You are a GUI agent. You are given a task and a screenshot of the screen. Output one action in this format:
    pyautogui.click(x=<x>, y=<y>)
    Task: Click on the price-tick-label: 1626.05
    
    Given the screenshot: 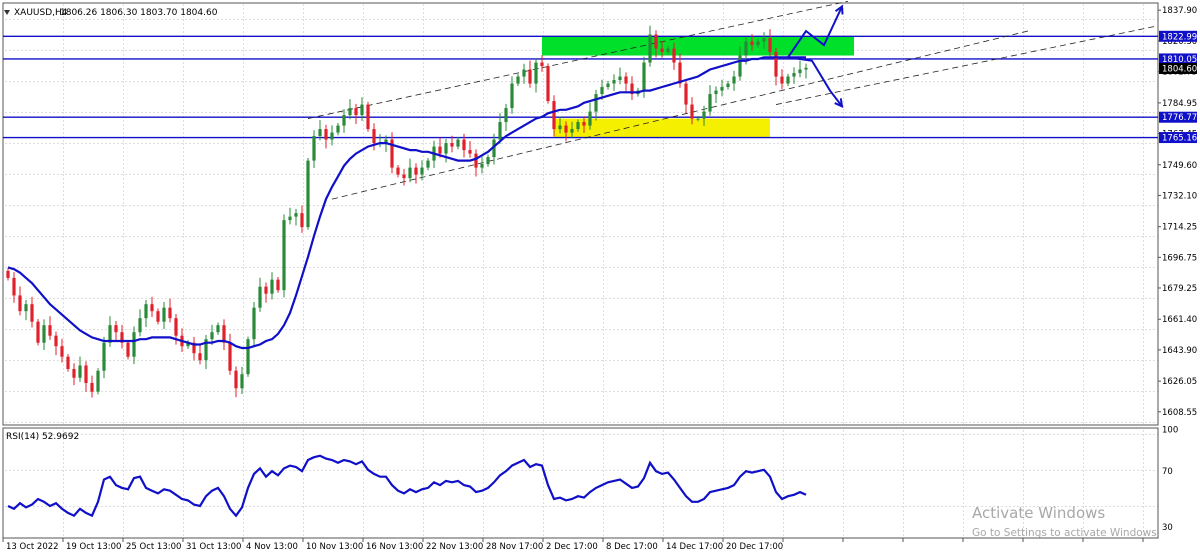 What is the action you would take?
    pyautogui.click(x=1179, y=382)
    